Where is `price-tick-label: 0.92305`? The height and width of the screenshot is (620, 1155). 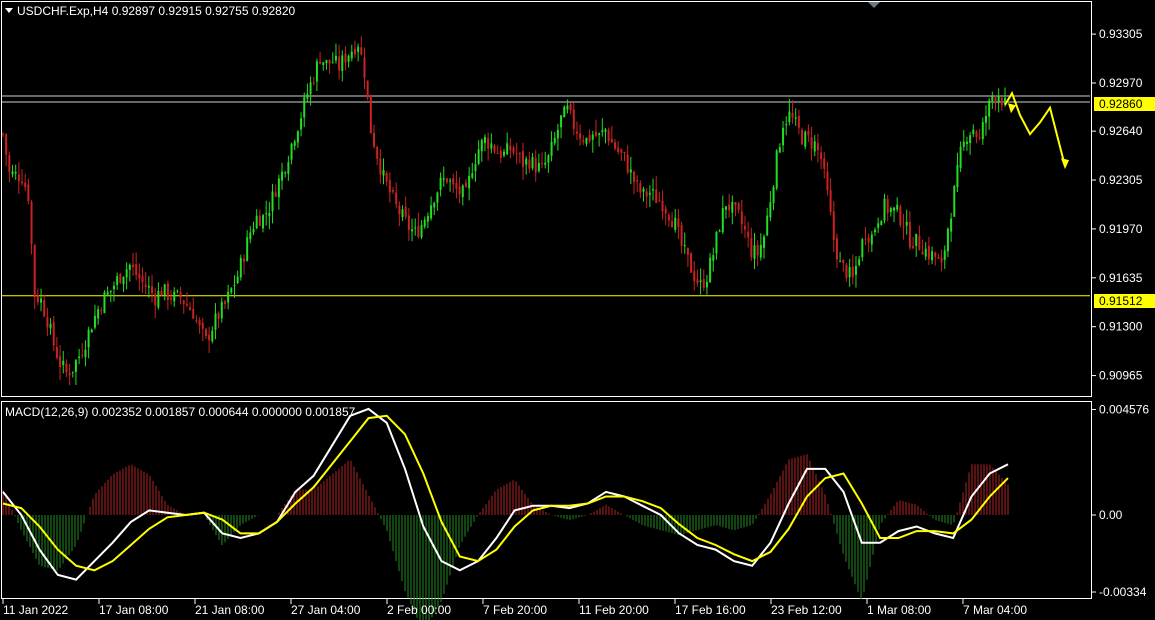 price-tick-label: 0.92305 is located at coordinates (1121, 180).